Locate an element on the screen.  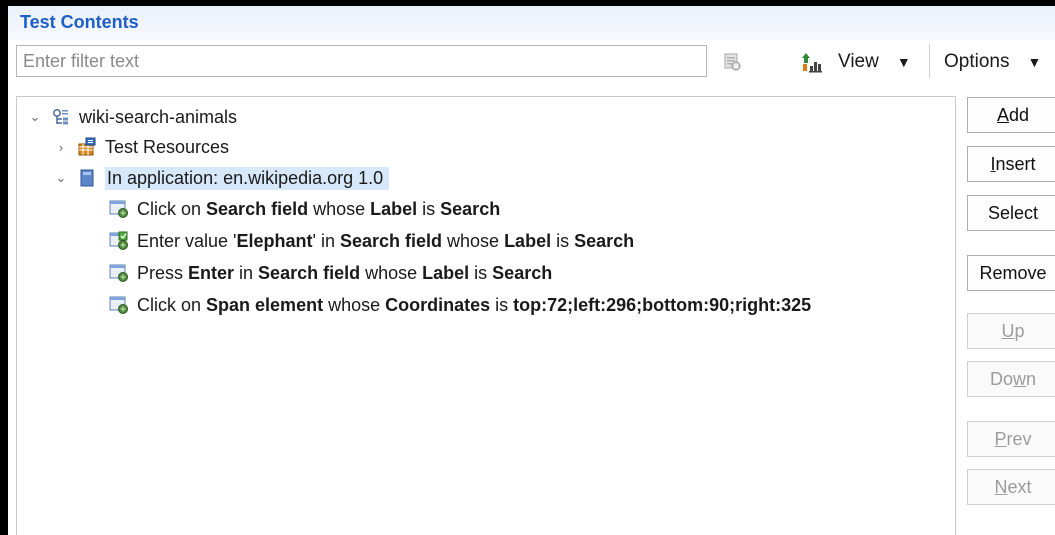
button-mnemonic: P is located at coordinates (1000, 439).